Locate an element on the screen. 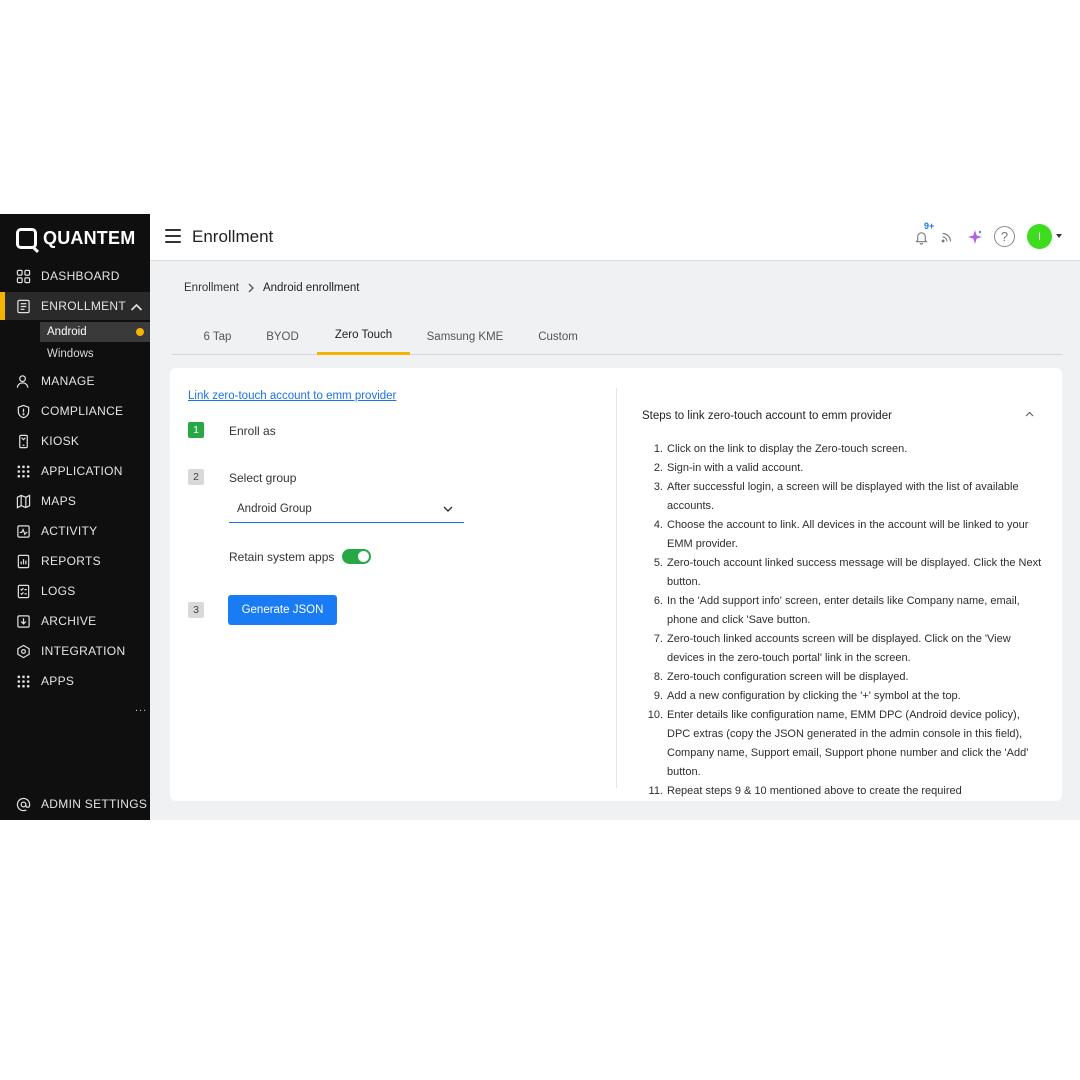 This screenshot has width=1080, height=1080. sidebar-item-label: ARCHIVE is located at coordinates (69, 621).